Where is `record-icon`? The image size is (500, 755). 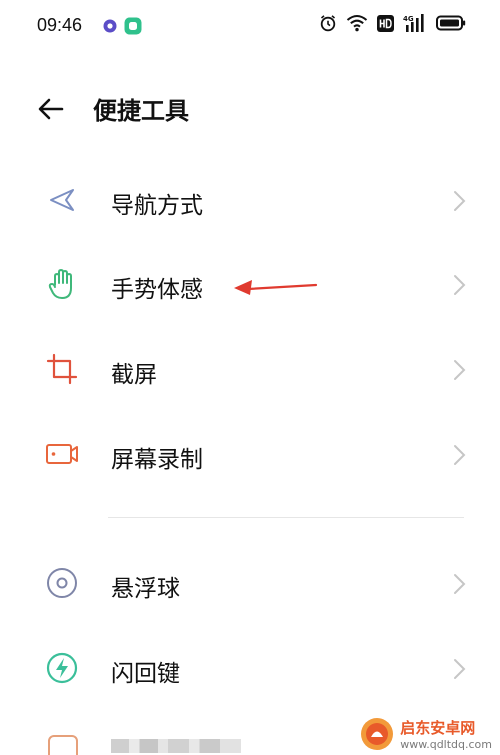
record-icon is located at coordinates (110, 26).